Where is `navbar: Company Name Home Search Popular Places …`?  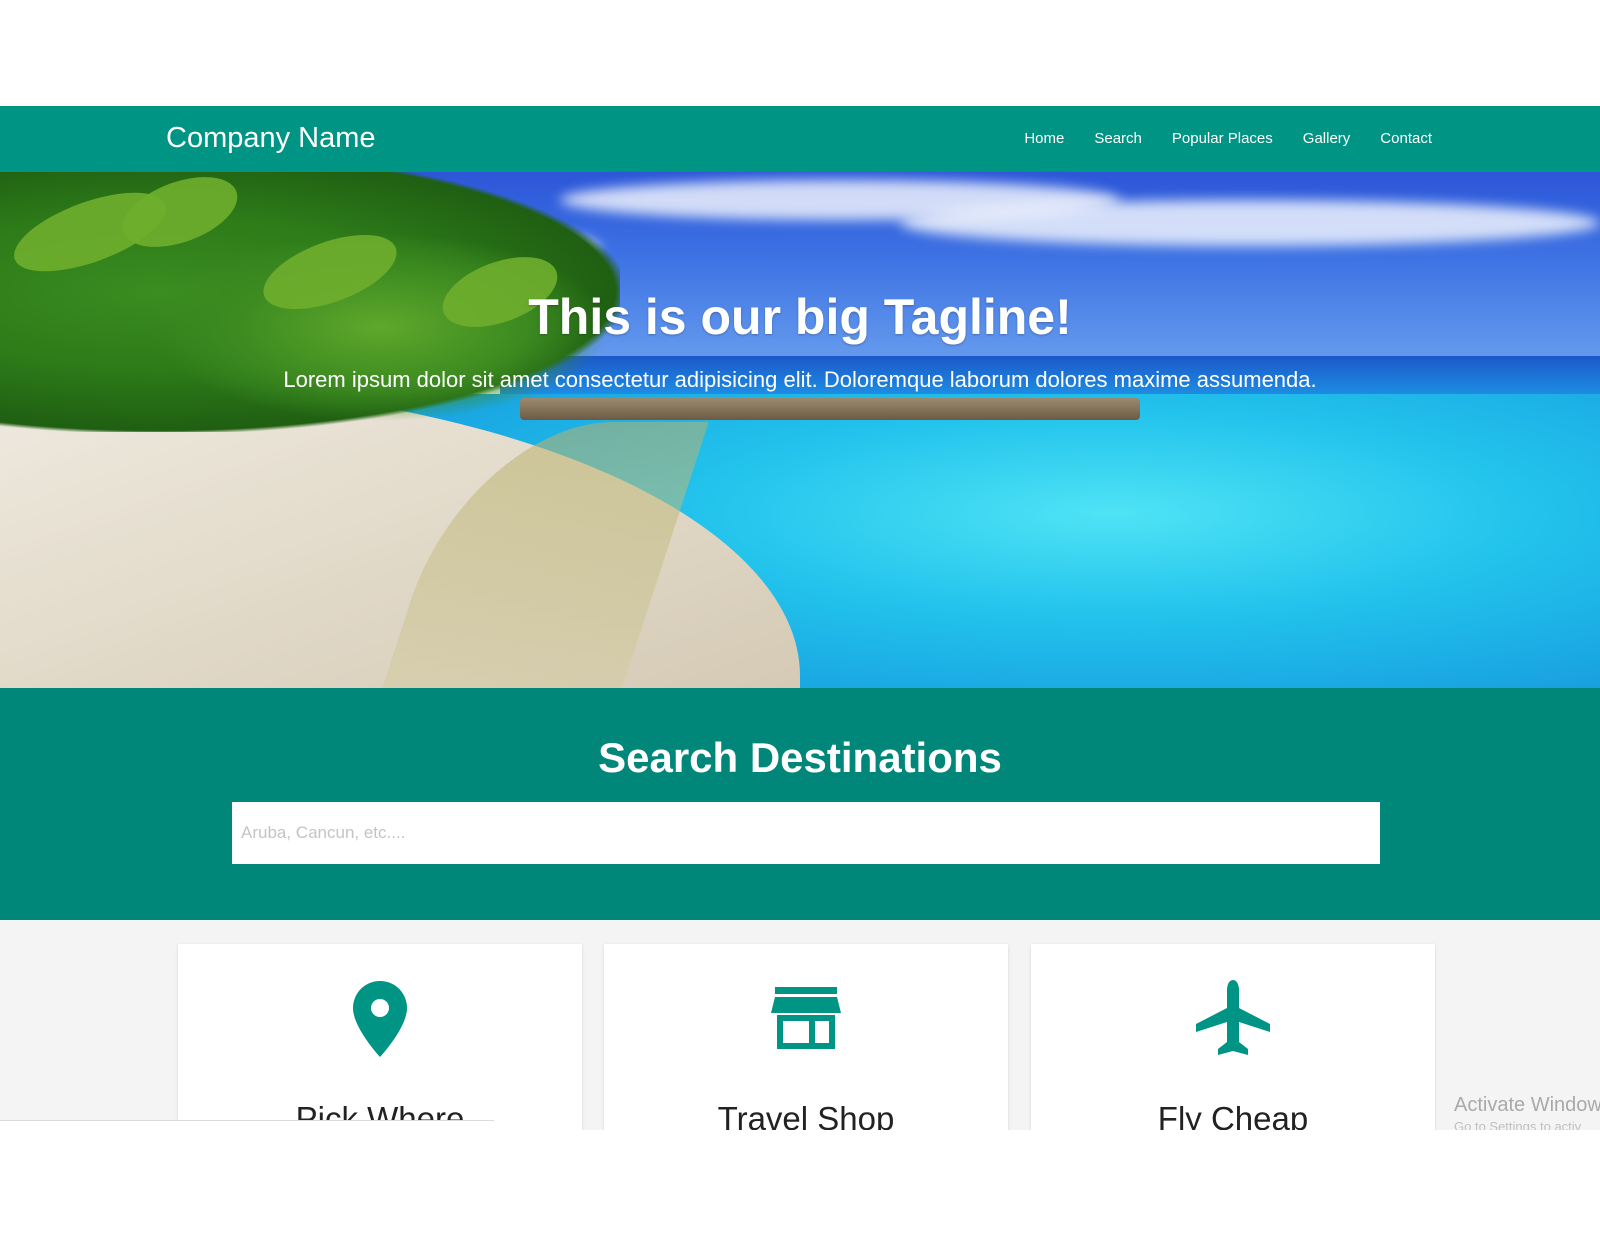 navbar: Company Name Home Search Popular Places … is located at coordinates (800, 139).